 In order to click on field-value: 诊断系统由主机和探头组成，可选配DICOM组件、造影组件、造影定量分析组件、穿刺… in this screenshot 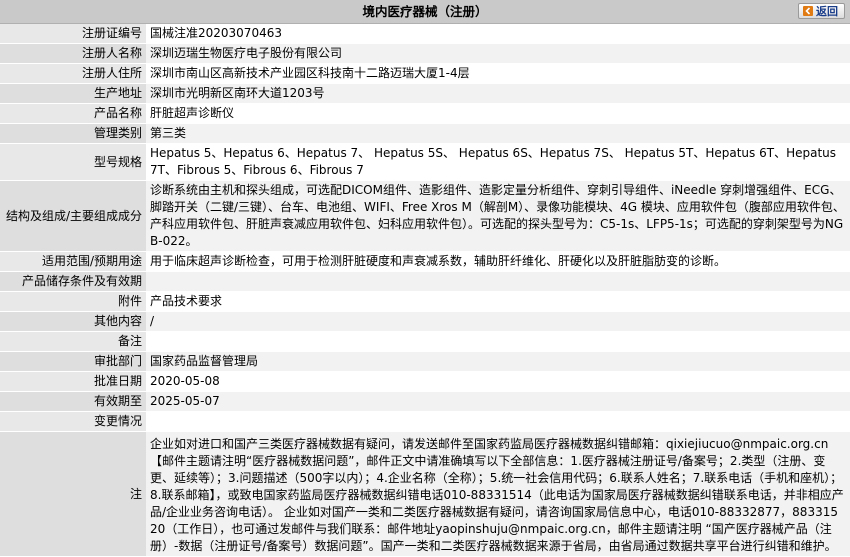, I will do `click(498, 216)`.